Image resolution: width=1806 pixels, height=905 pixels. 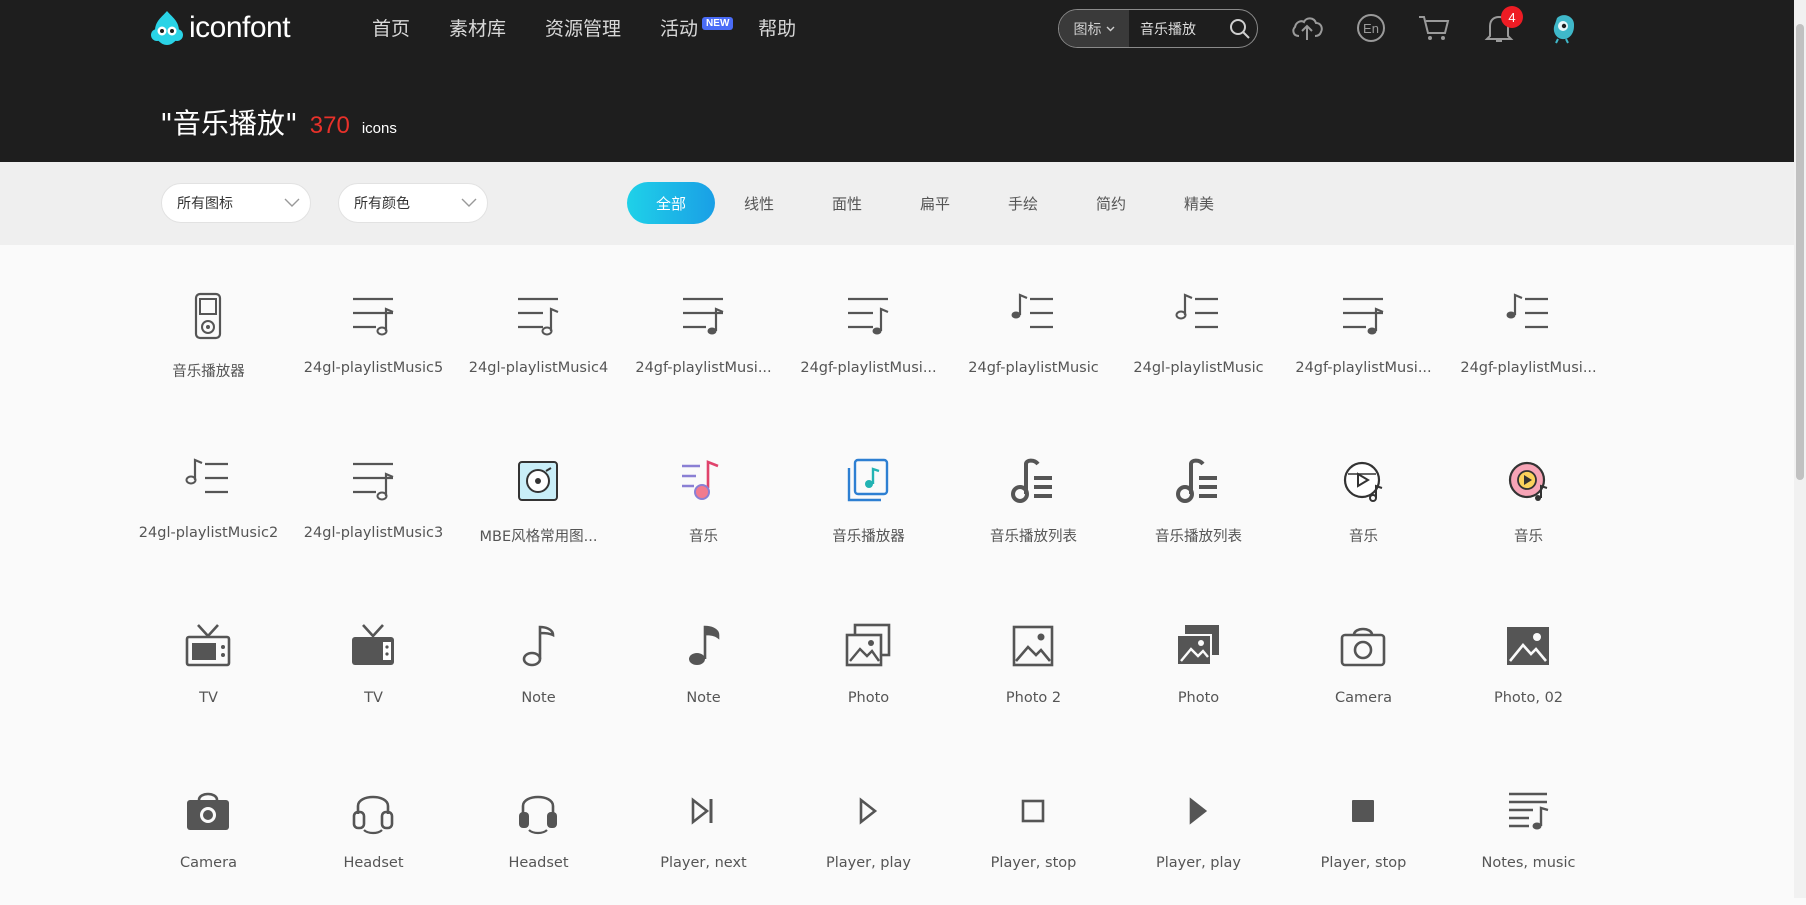 I want to click on tab-simple: 简约, so click(x=1111, y=203).